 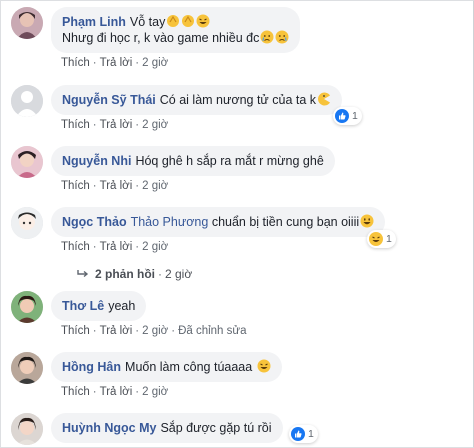 What do you see at coordinates (229, 161) in the screenshot?
I see `comment-text: Hóq ghê h sắp ra mắt r mừng ghê` at bounding box center [229, 161].